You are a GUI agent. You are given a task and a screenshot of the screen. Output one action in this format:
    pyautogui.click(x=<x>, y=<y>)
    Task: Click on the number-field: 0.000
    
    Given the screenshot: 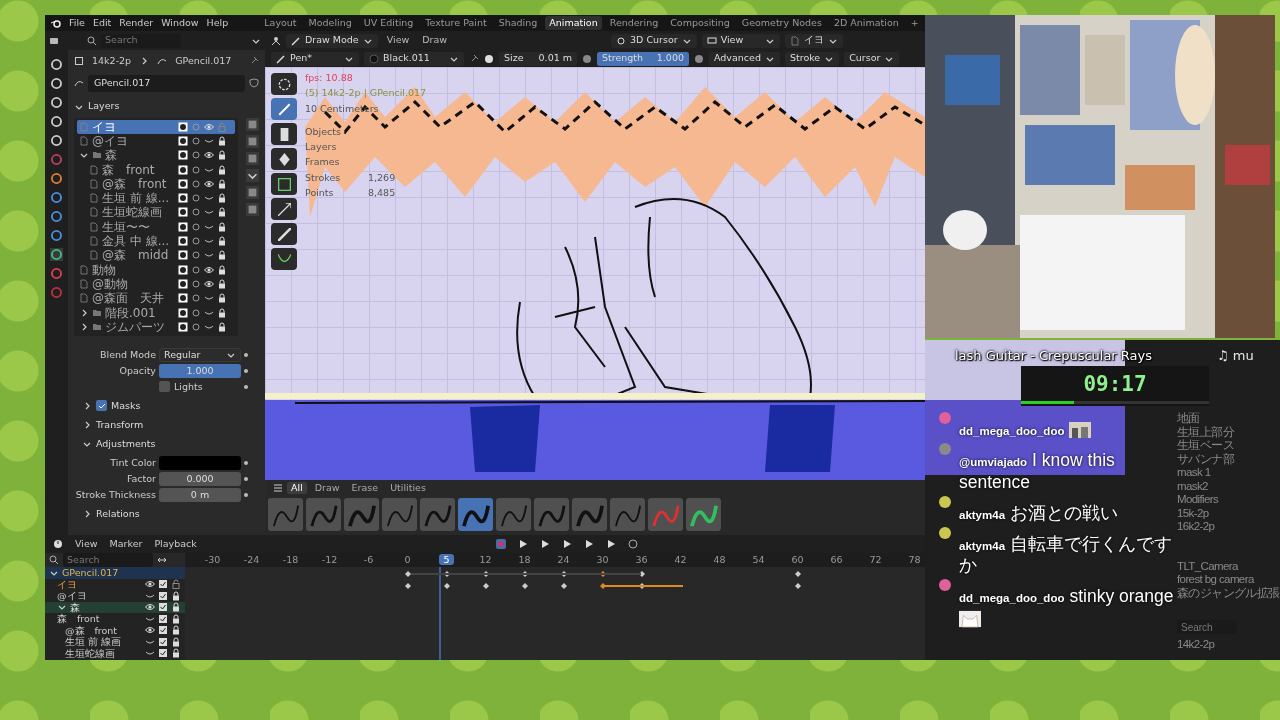 What is the action you would take?
    pyautogui.click(x=200, y=478)
    